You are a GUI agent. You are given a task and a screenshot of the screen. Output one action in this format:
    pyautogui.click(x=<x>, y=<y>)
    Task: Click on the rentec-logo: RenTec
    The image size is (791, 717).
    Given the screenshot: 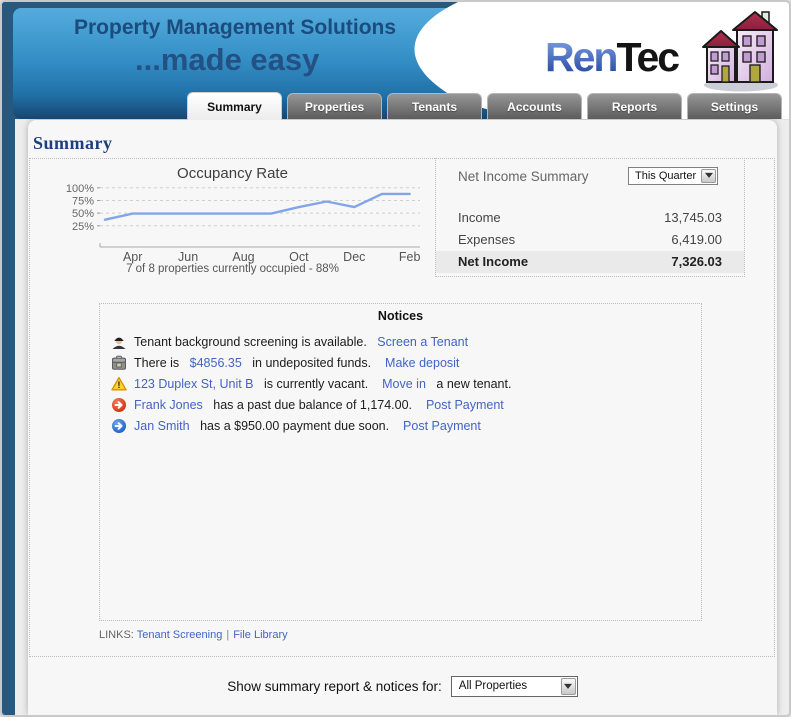 What is the action you would take?
    pyautogui.click(x=612, y=57)
    